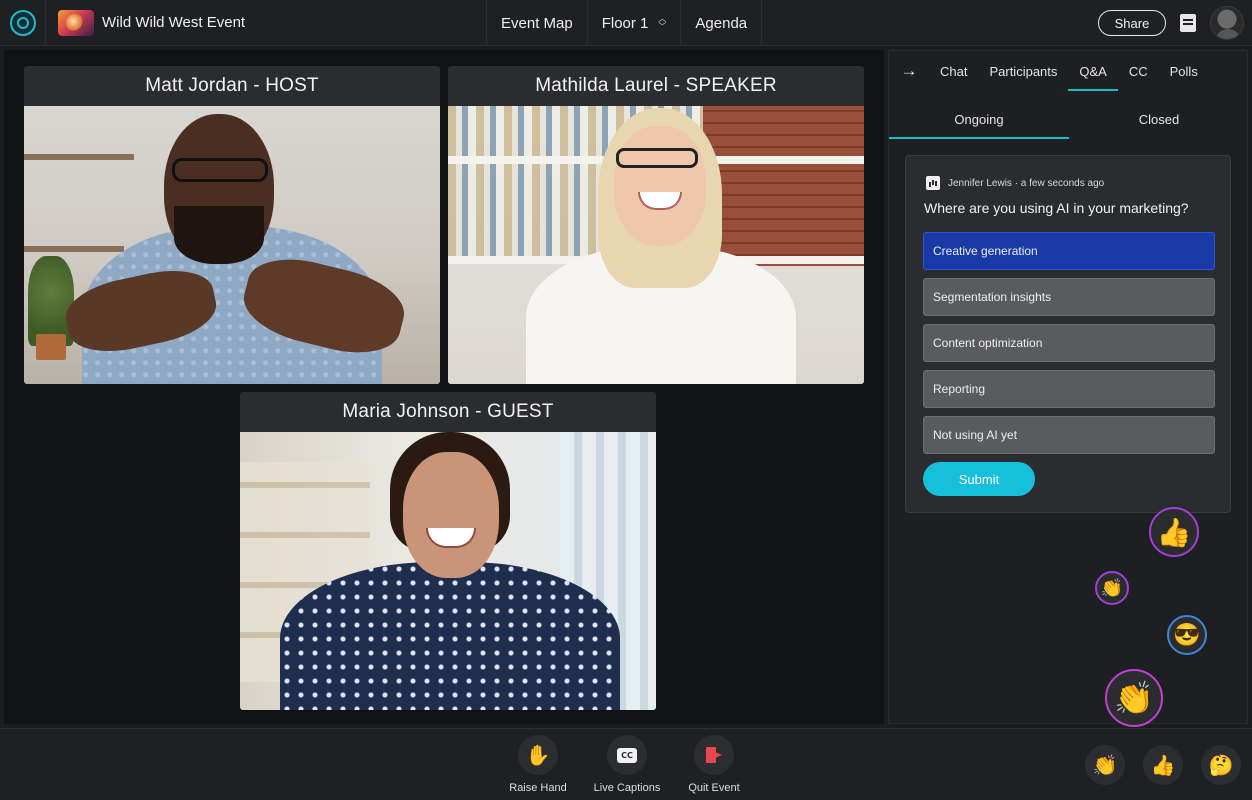 Image resolution: width=1252 pixels, height=800 pixels. What do you see at coordinates (1023, 71) in the screenshot?
I see `tab-participants: Participants` at bounding box center [1023, 71].